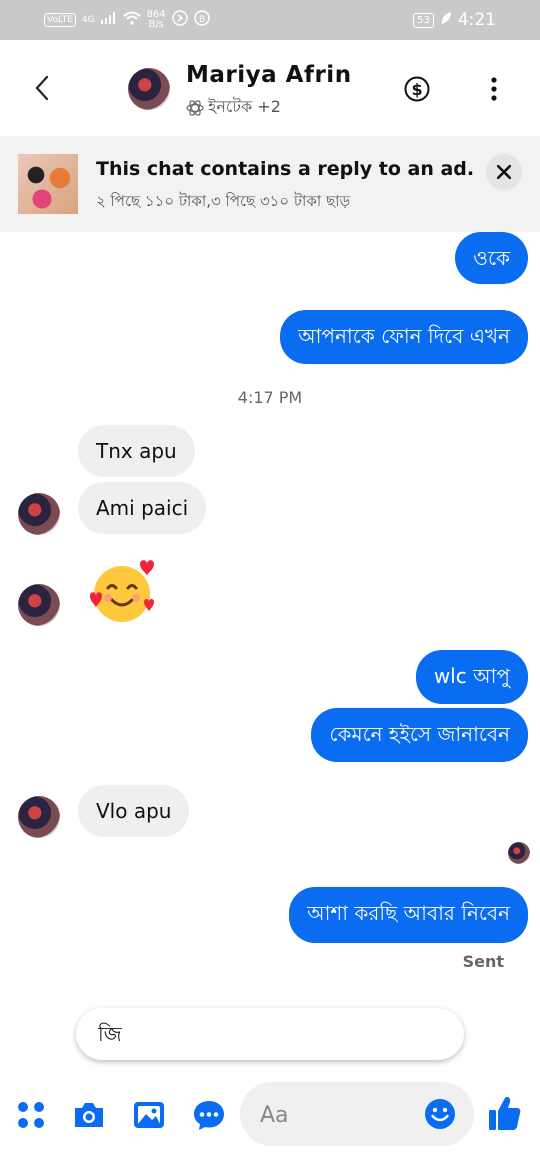 The height and width of the screenshot is (1156, 540). I want to click on contact-subtitle: ইনটেক +2, so click(233, 107).